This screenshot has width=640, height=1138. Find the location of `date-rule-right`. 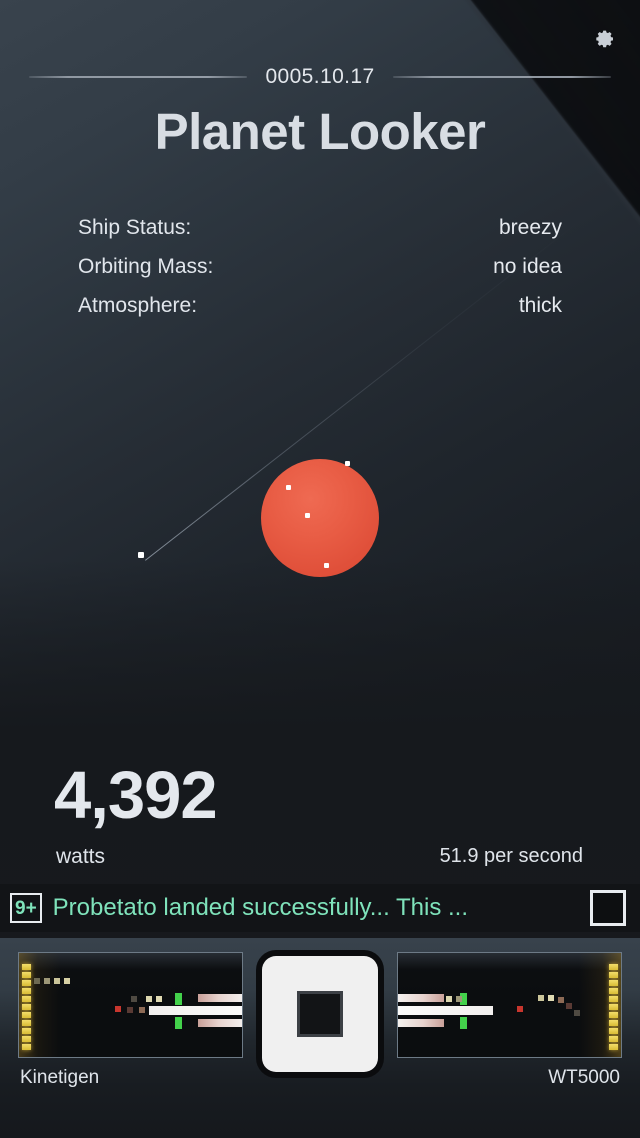

date-rule-right is located at coordinates (501, 77).